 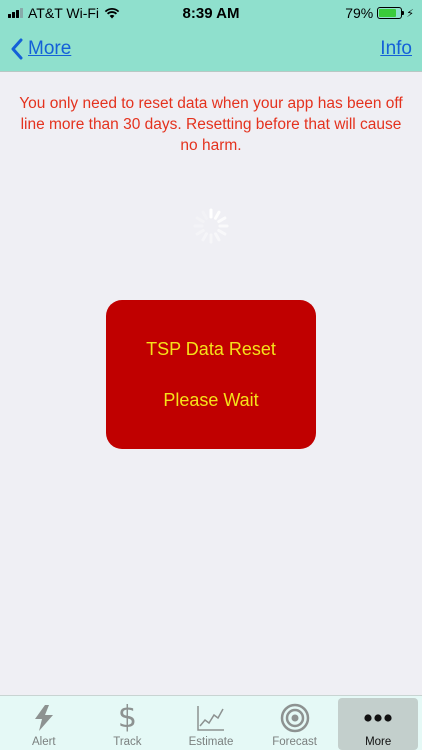 I want to click on info-button: Info, so click(x=396, y=49).